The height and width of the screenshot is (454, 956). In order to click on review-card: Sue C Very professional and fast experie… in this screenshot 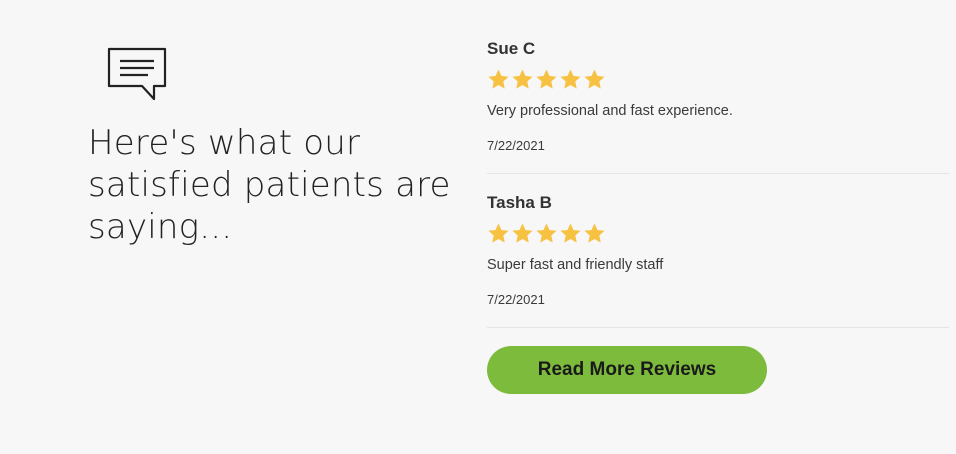, I will do `click(718, 106)`.